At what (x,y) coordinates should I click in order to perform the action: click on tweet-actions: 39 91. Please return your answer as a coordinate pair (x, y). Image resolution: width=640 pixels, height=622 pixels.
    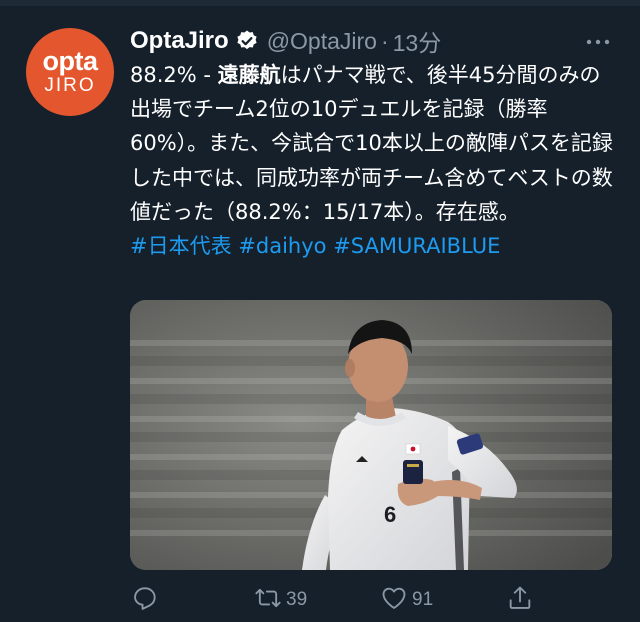
    Looking at the image, I should click on (320, 600).